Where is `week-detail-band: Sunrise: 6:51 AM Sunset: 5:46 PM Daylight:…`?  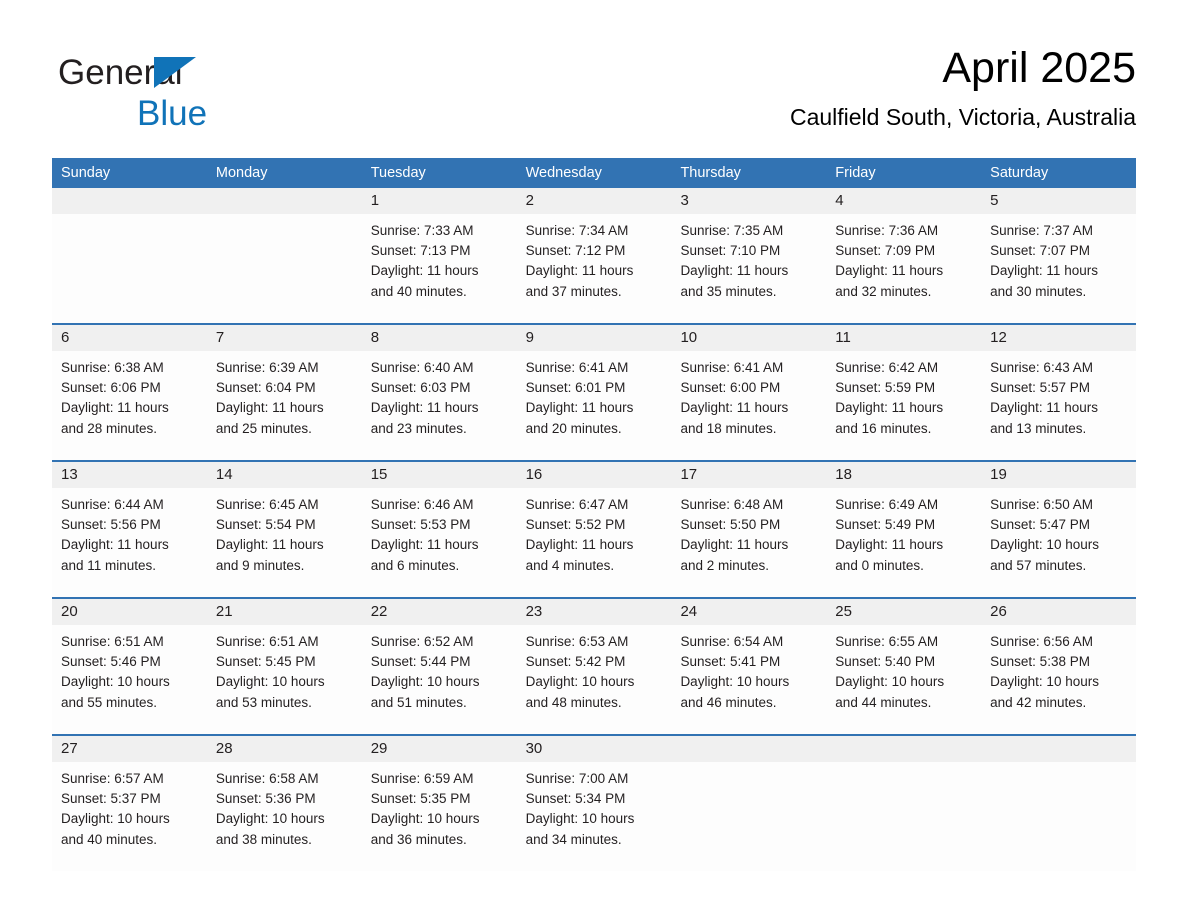
week-detail-band: Sunrise: 6:51 AM Sunset: 5:46 PM Daylight:… is located at coordinates (594, 679).